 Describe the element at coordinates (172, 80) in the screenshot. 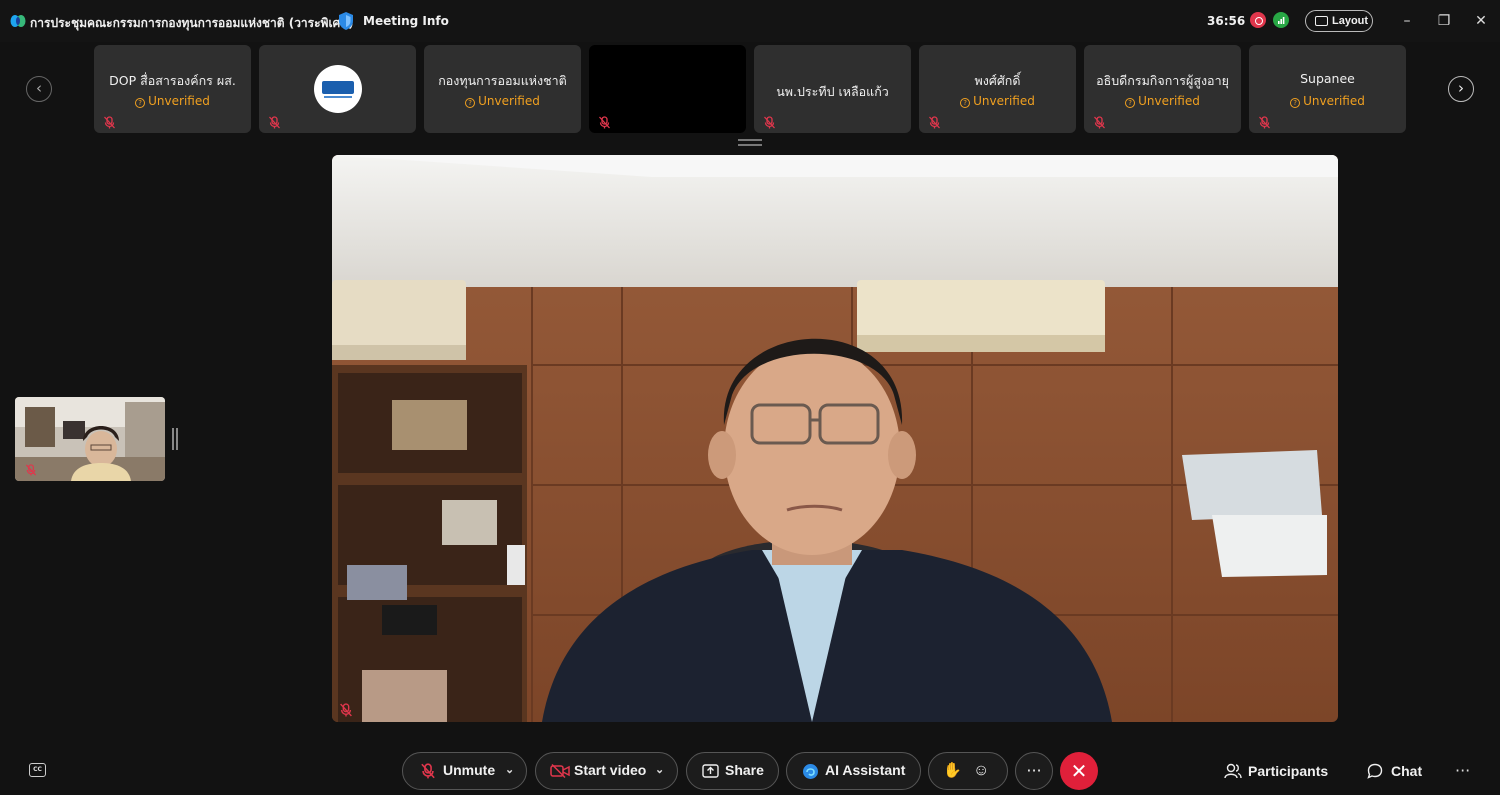

I see `participant-name: DOP สื่อสารองค์กร ผส.` at that location.